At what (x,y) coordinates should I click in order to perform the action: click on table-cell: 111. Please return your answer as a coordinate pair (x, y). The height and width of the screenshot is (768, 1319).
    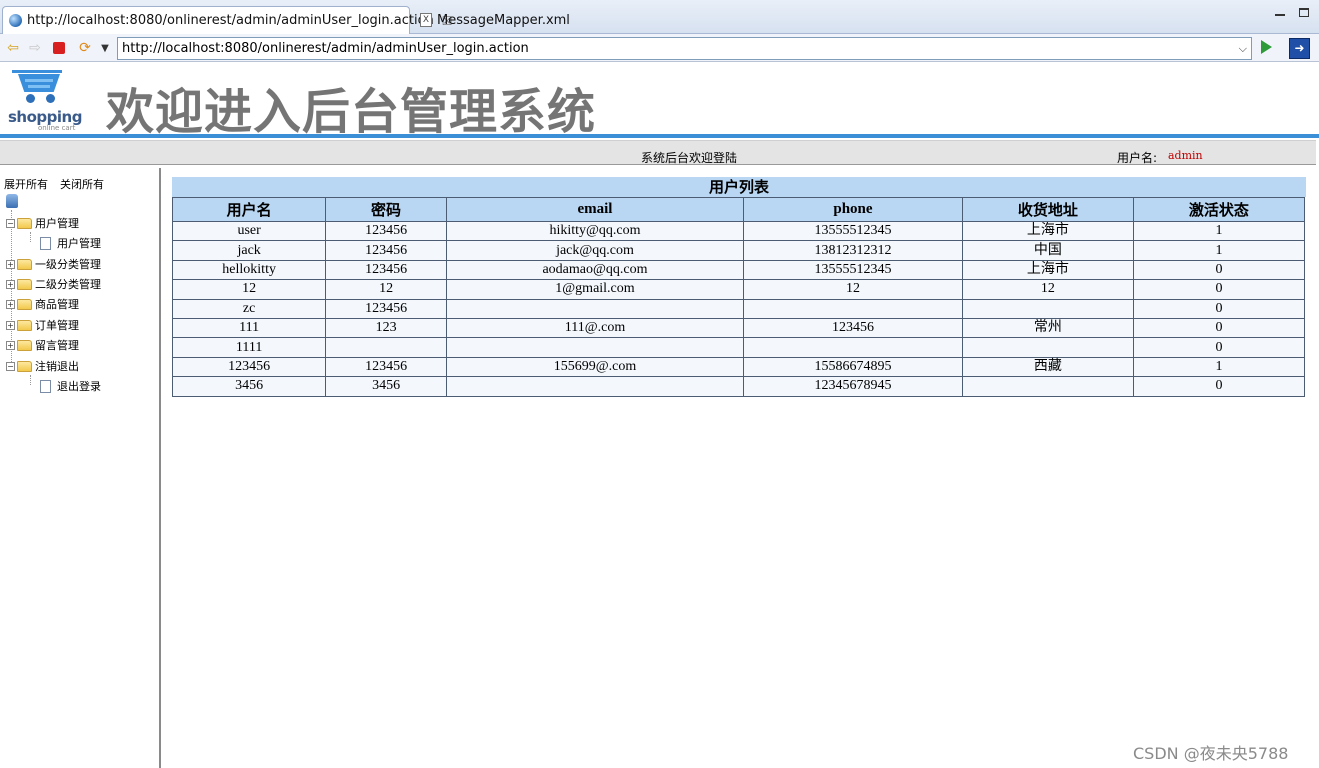
    Looking at the image, I should click on (249, 328).